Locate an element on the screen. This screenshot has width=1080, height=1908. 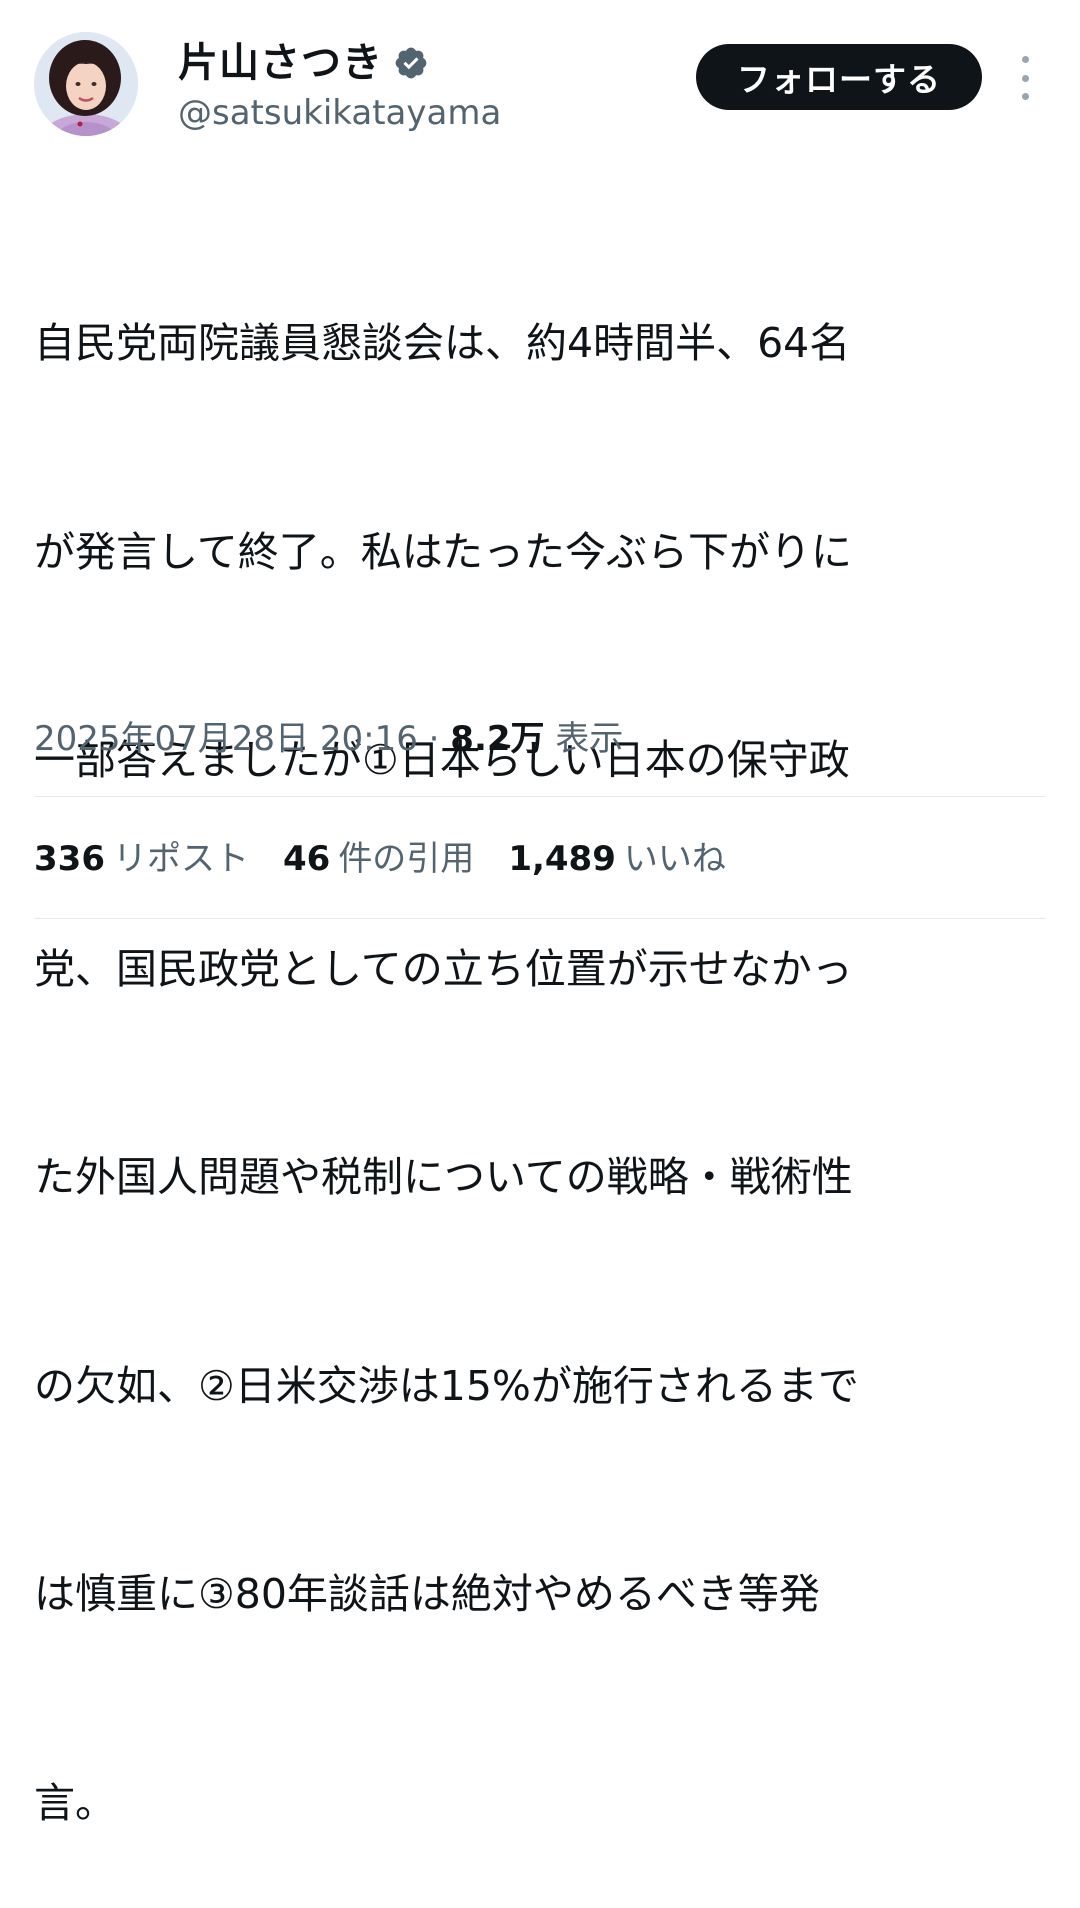
views-count: 8.2万 is located at coordinates (497, 739).